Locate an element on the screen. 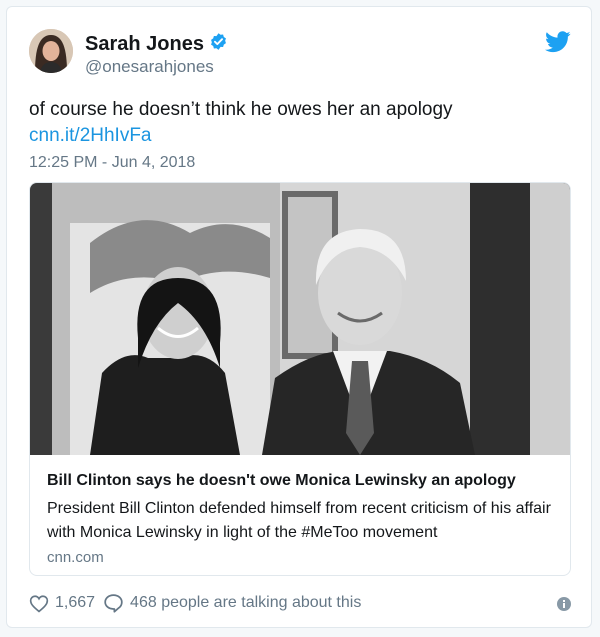 The height and width of the screenshot is (637, 600). author-handle: @onesarahjones is located at coordinates (149, 67).